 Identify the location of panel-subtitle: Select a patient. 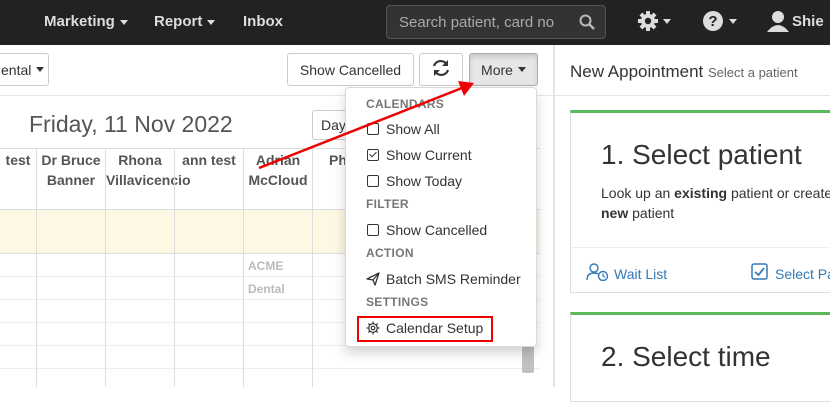
(752, 72).